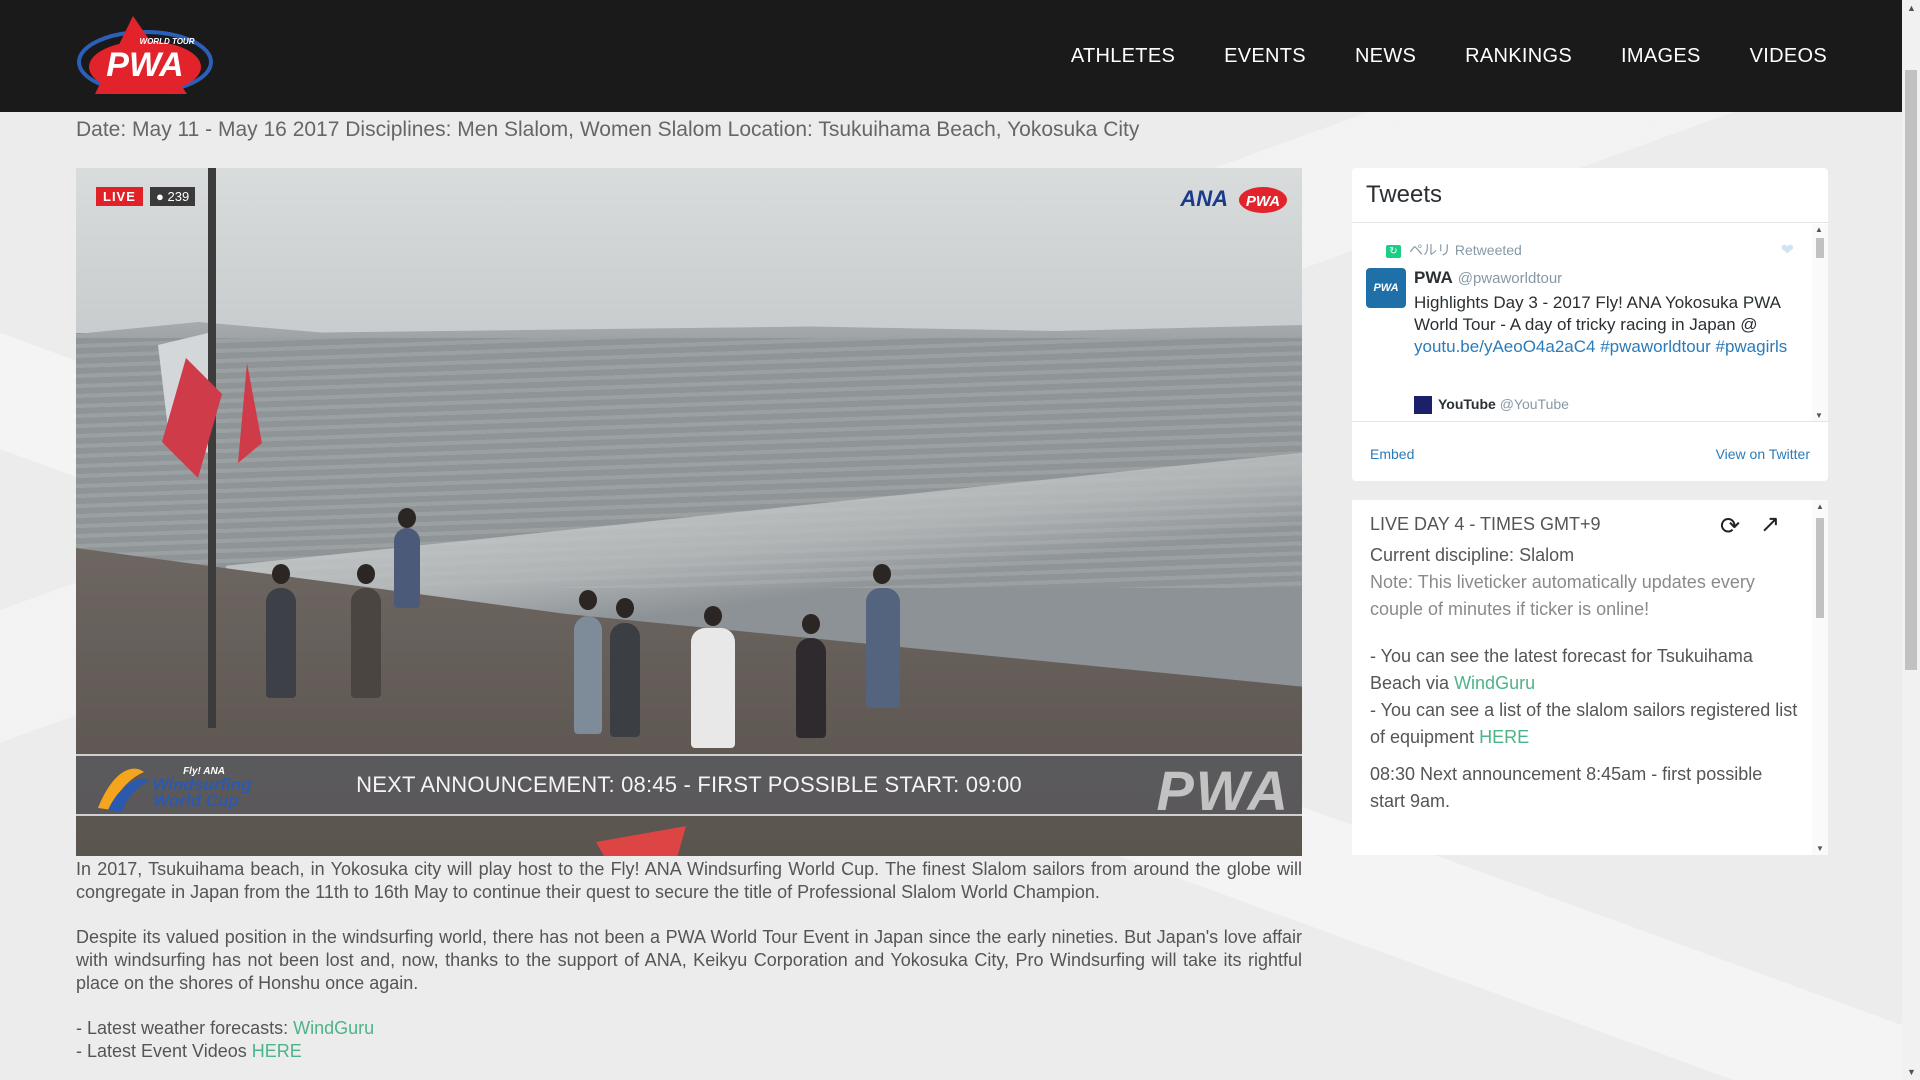  Describe the element at coordinates (1504, 346) in the screenshot. I see `tweet-link: youtu.be/yAeoO4a2aC4` at that location.